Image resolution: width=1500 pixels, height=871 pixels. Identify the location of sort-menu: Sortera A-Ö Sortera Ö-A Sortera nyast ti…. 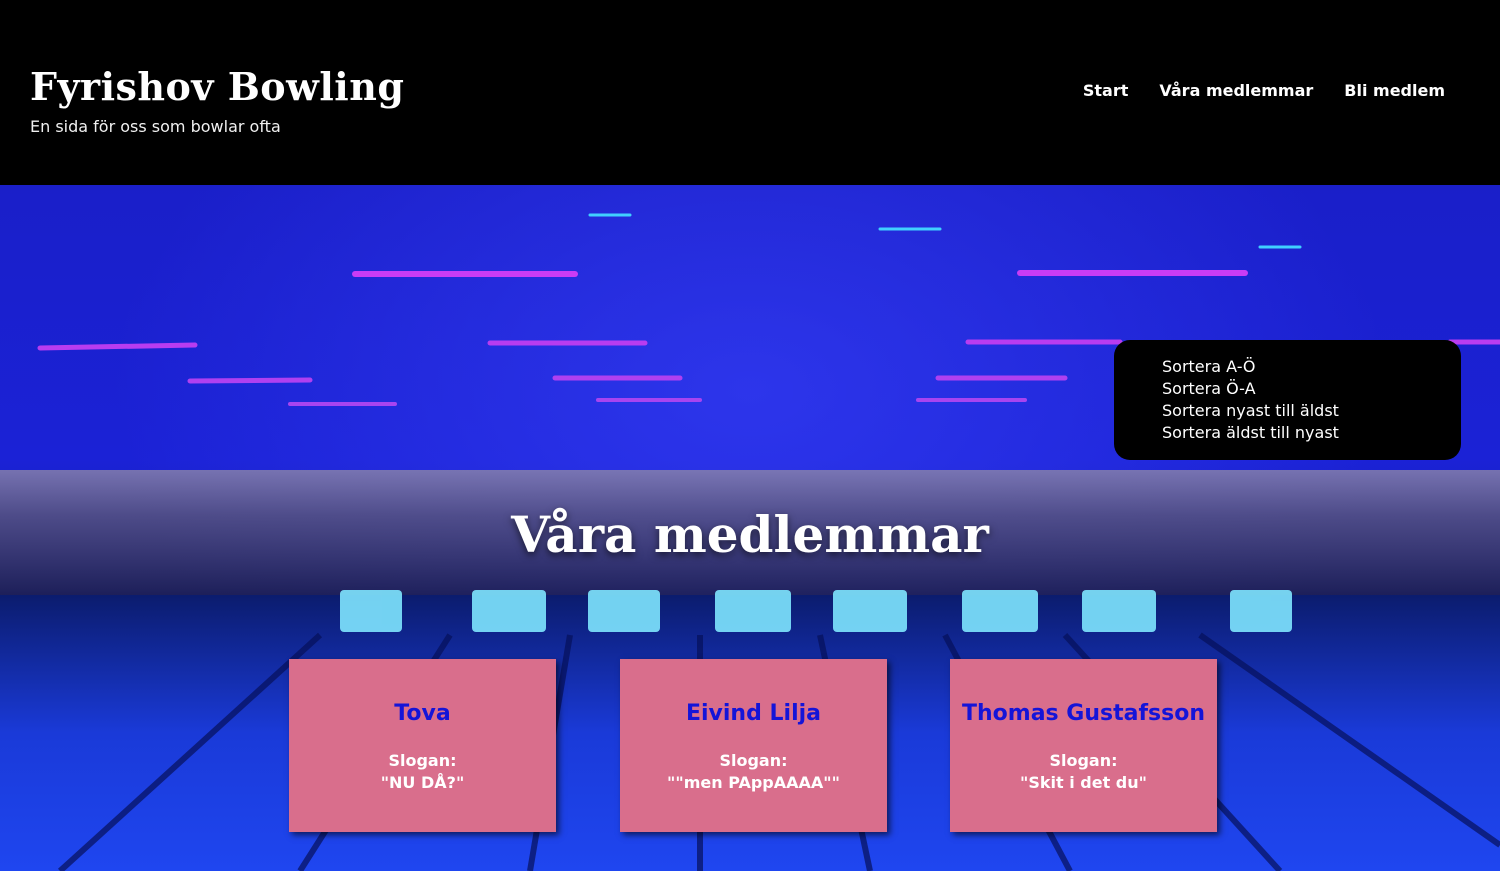
(1287, 400).